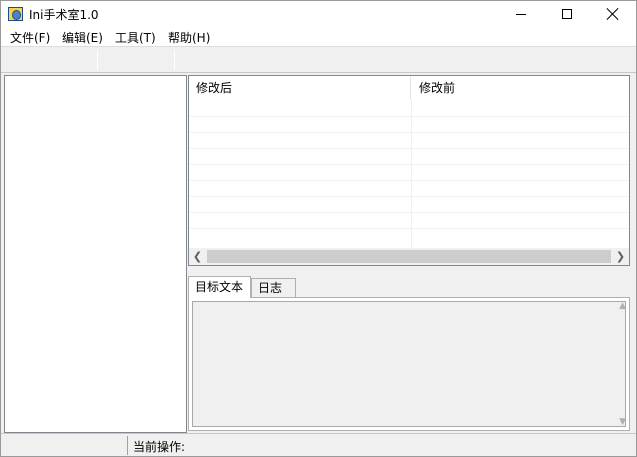 This screenshot has height=457, width=637. I want to click on maximize-icon, so click(567, 14).